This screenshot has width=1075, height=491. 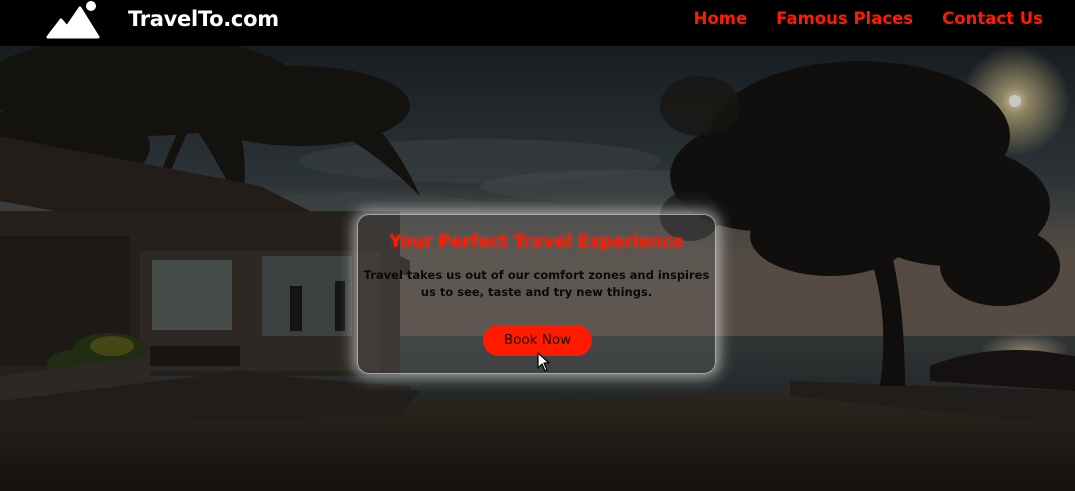 What do you see at coordinates (844, 19) in the screenshot?
I see `nav-famous-places-link: Famous Places` at bounding box center [844, 19].